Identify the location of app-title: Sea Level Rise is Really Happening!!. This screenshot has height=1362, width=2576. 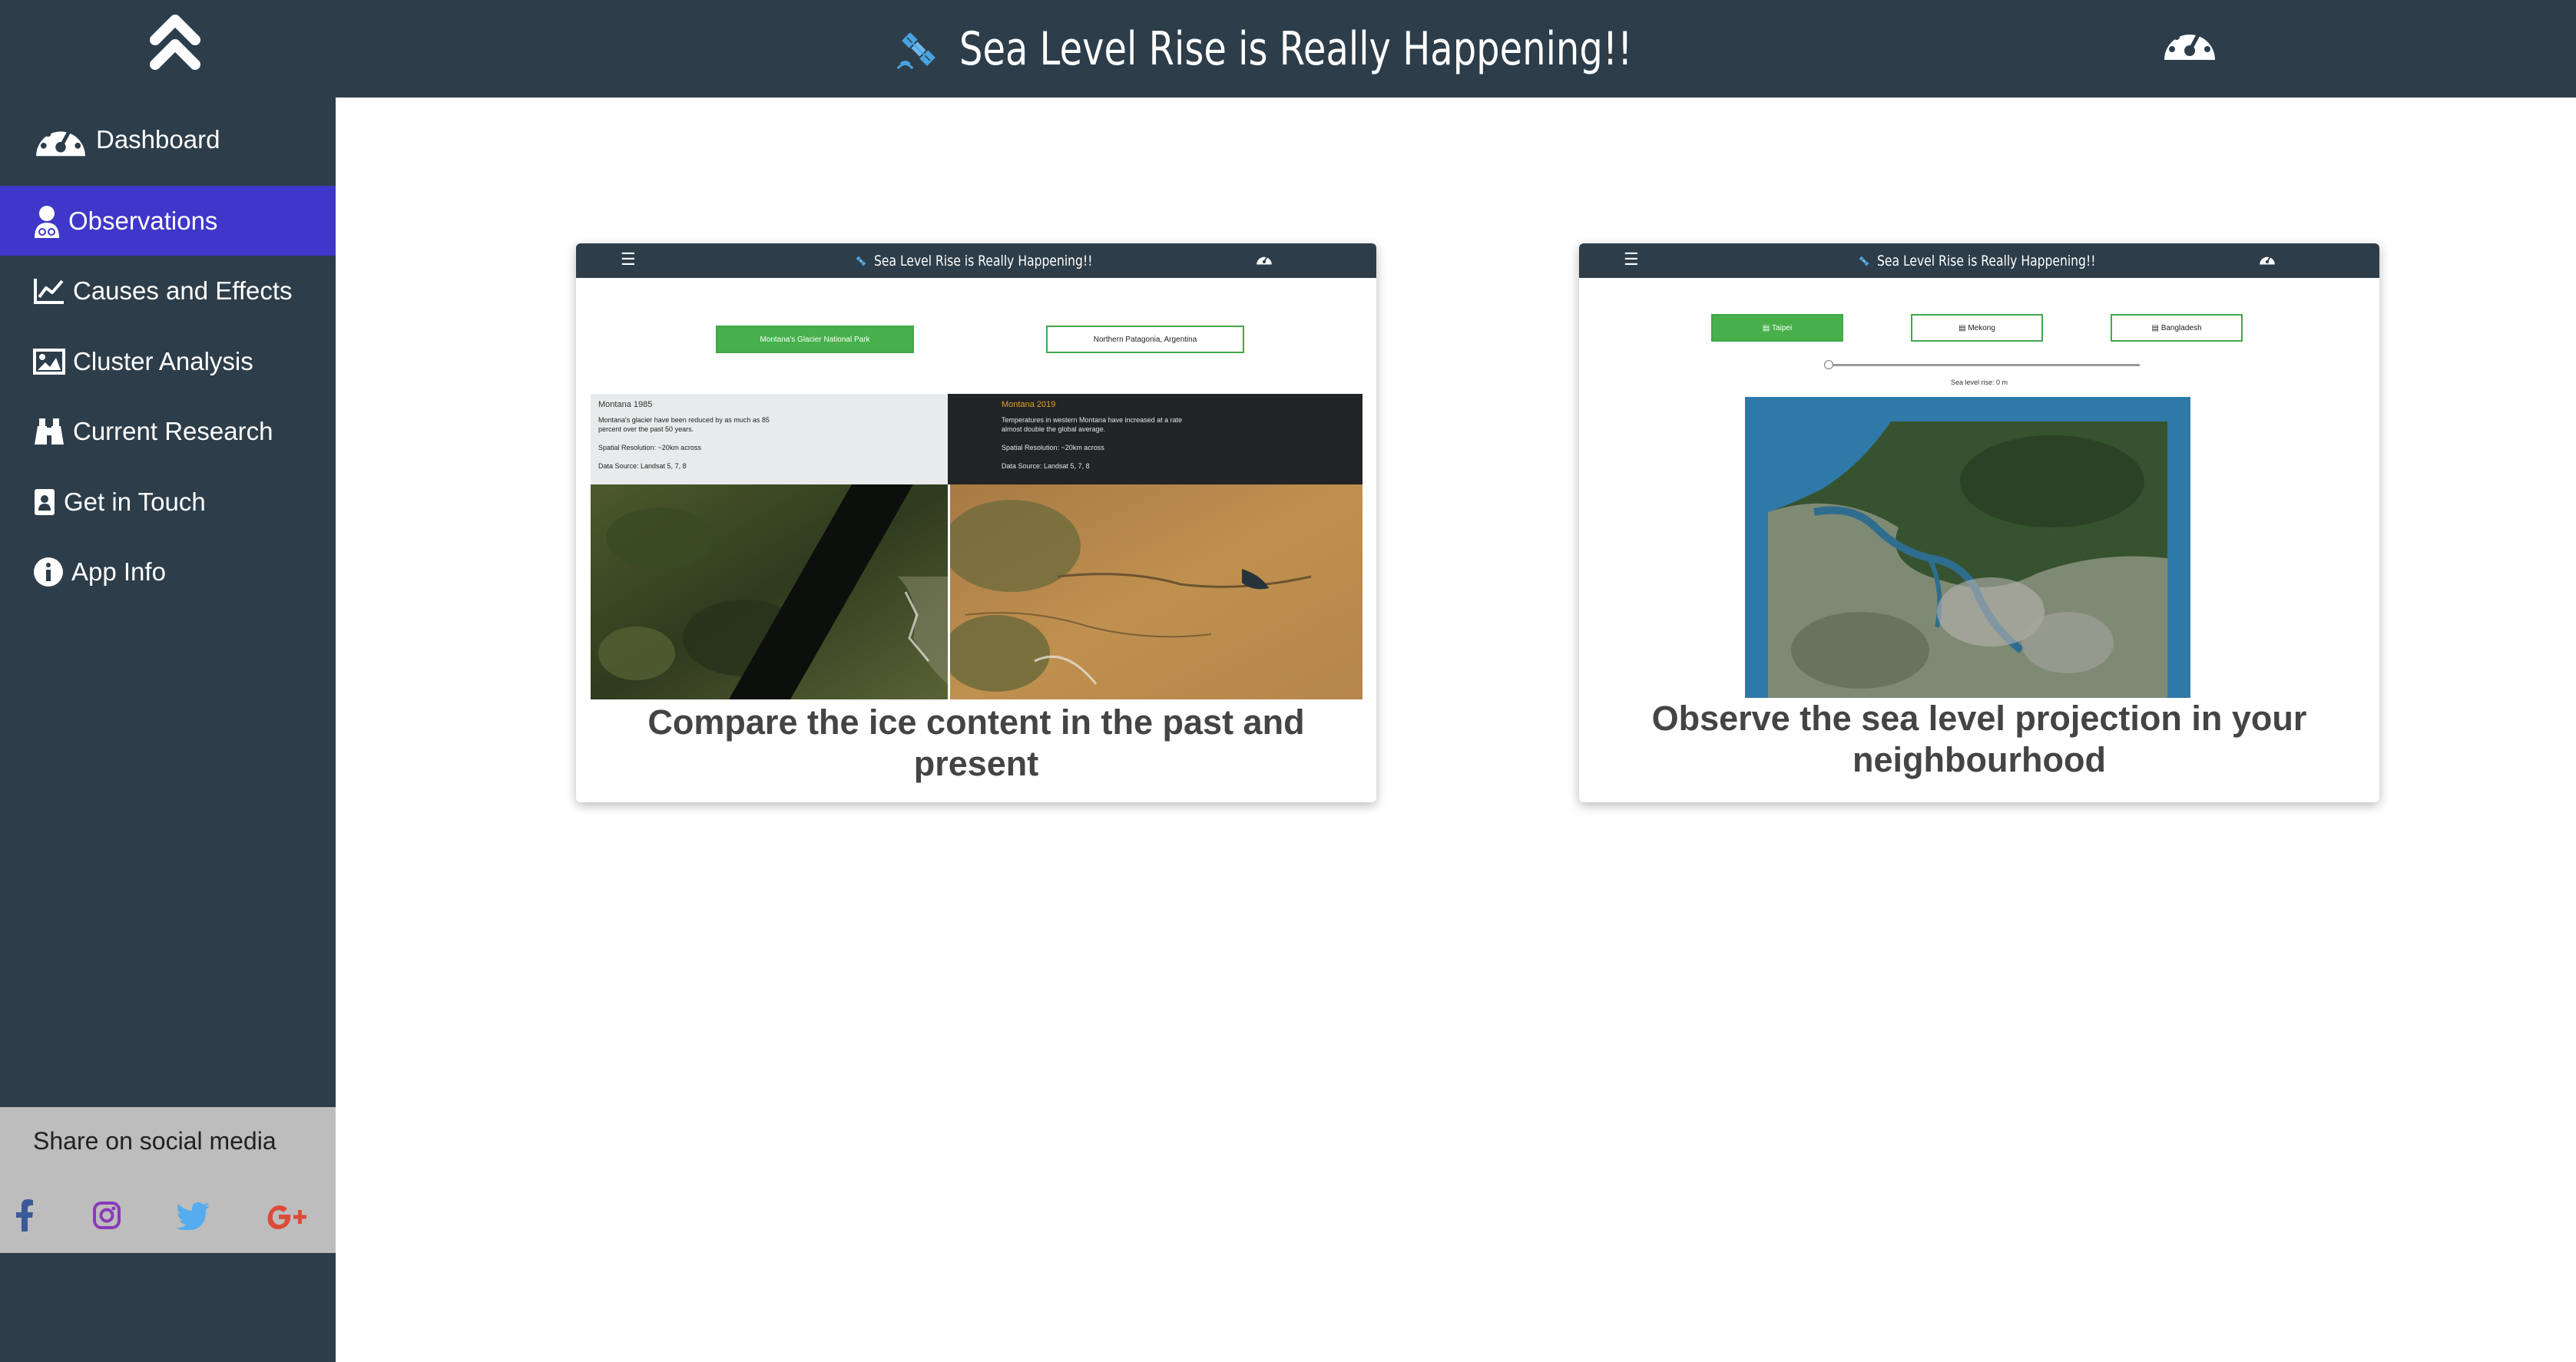
(1296, 48).